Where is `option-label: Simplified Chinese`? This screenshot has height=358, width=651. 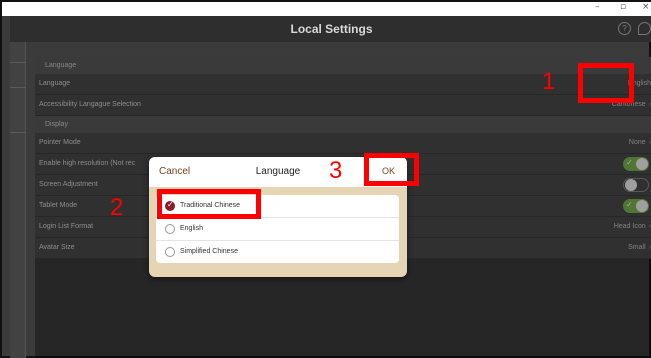
option-label: Simplified Chinese is located at coordinates (209, 251).